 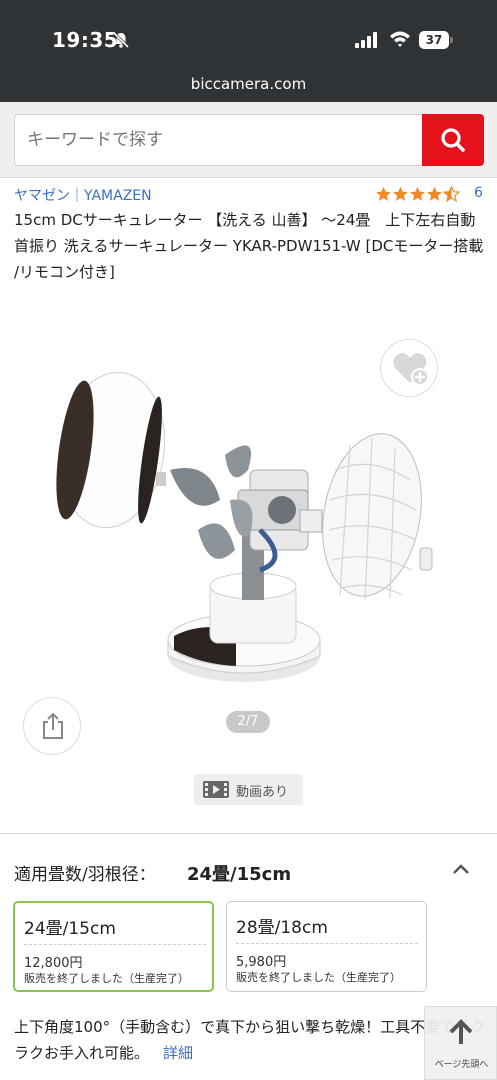 What do you see at coordinates (70, 929) in the screenshot?
I see `variation-option-size: 24畳/15cm` at bounding box center [70, 929].